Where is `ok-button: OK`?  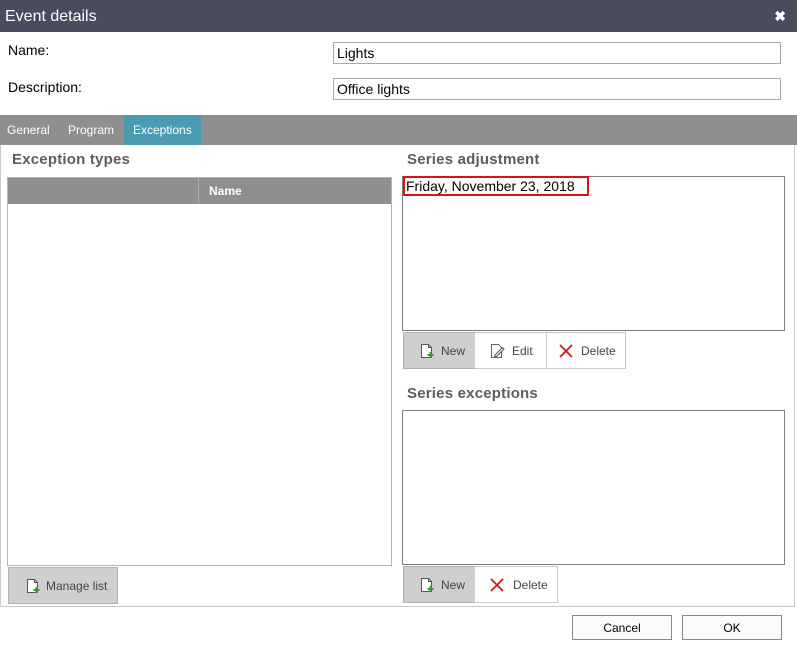
ok-button: OK is located at coordinates (732, 627).